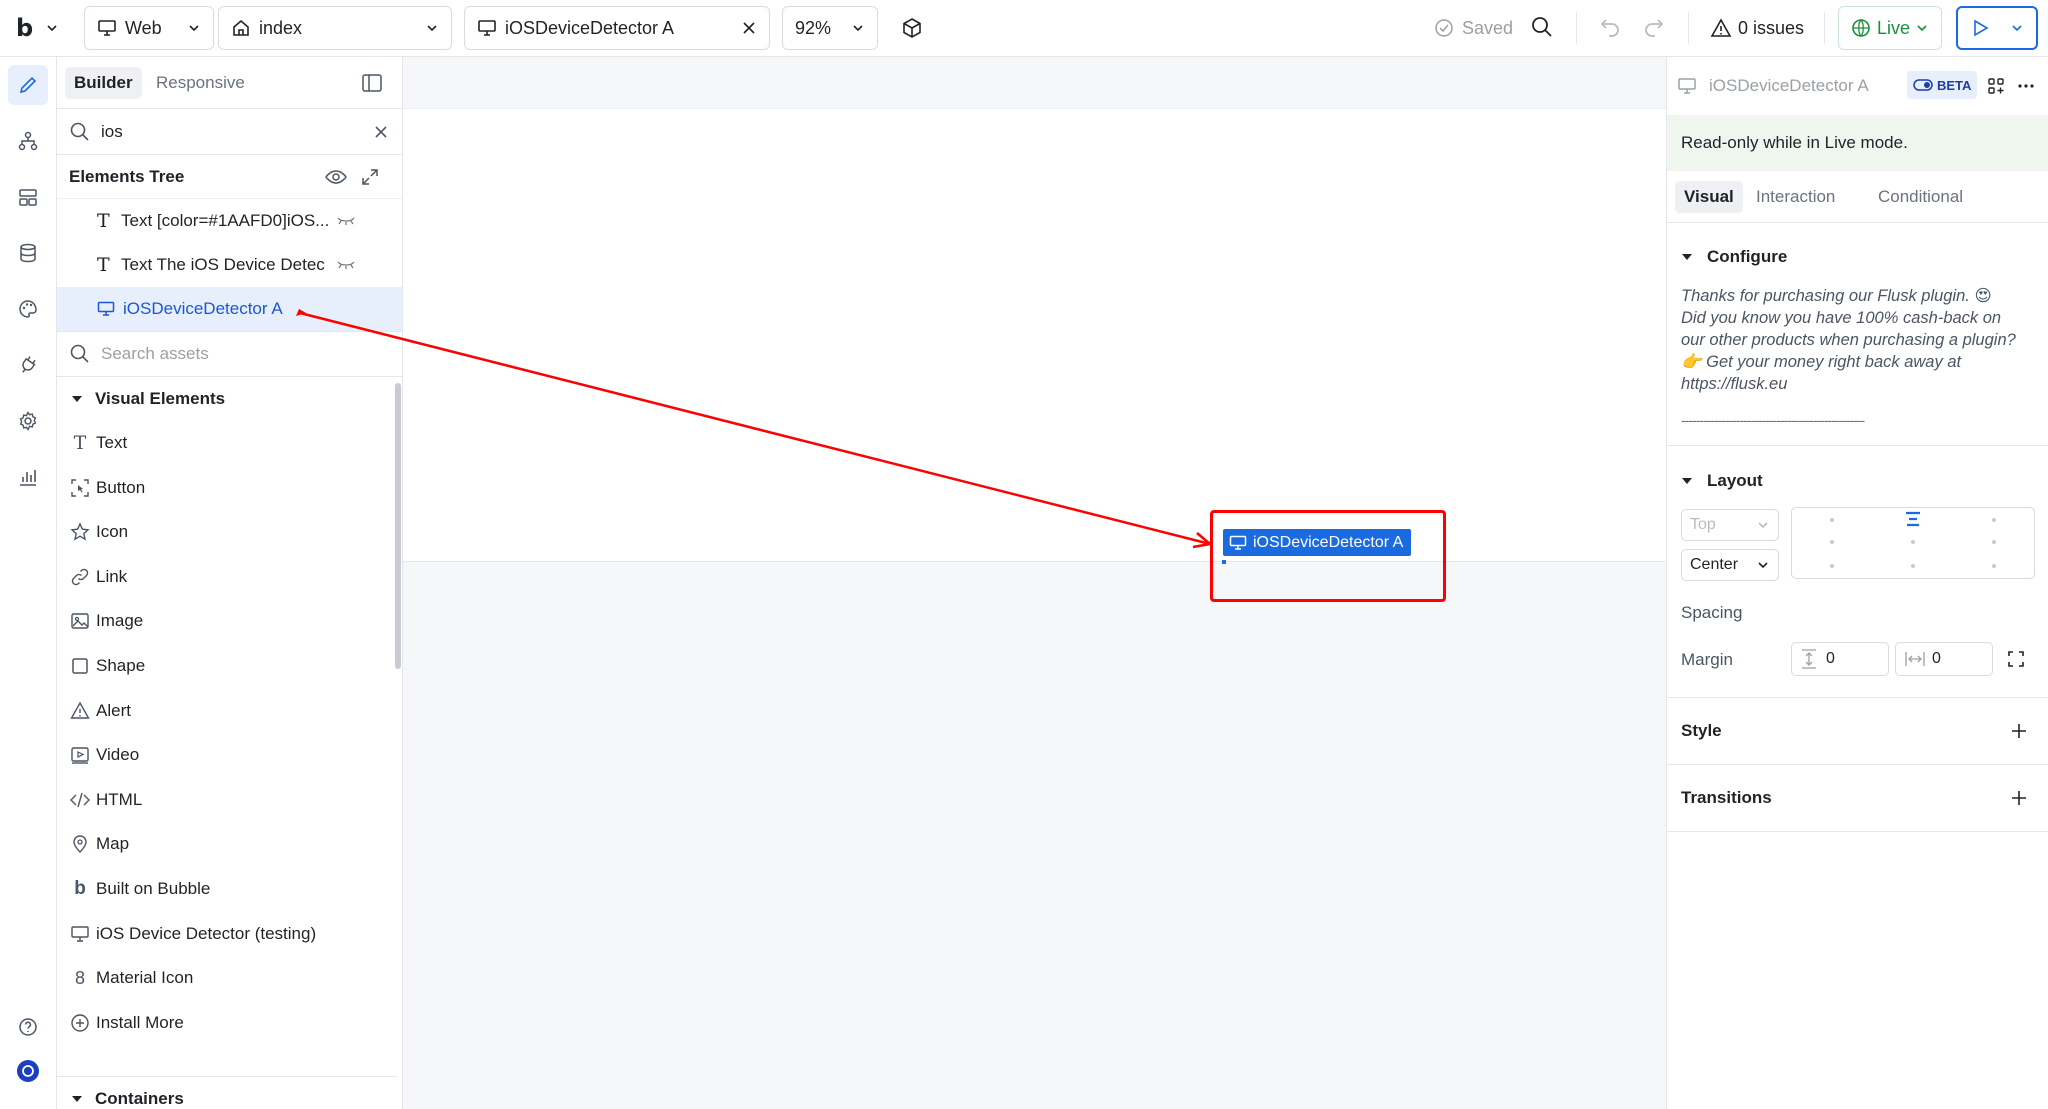  Describe the element at coordinates (2016, 659) in the screenshot. I see `margin-expand-icon` at that location.